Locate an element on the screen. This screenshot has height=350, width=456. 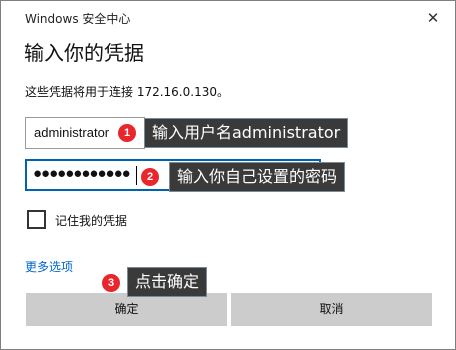
step-badge-2: 2 is located at coordinates (150, 177).